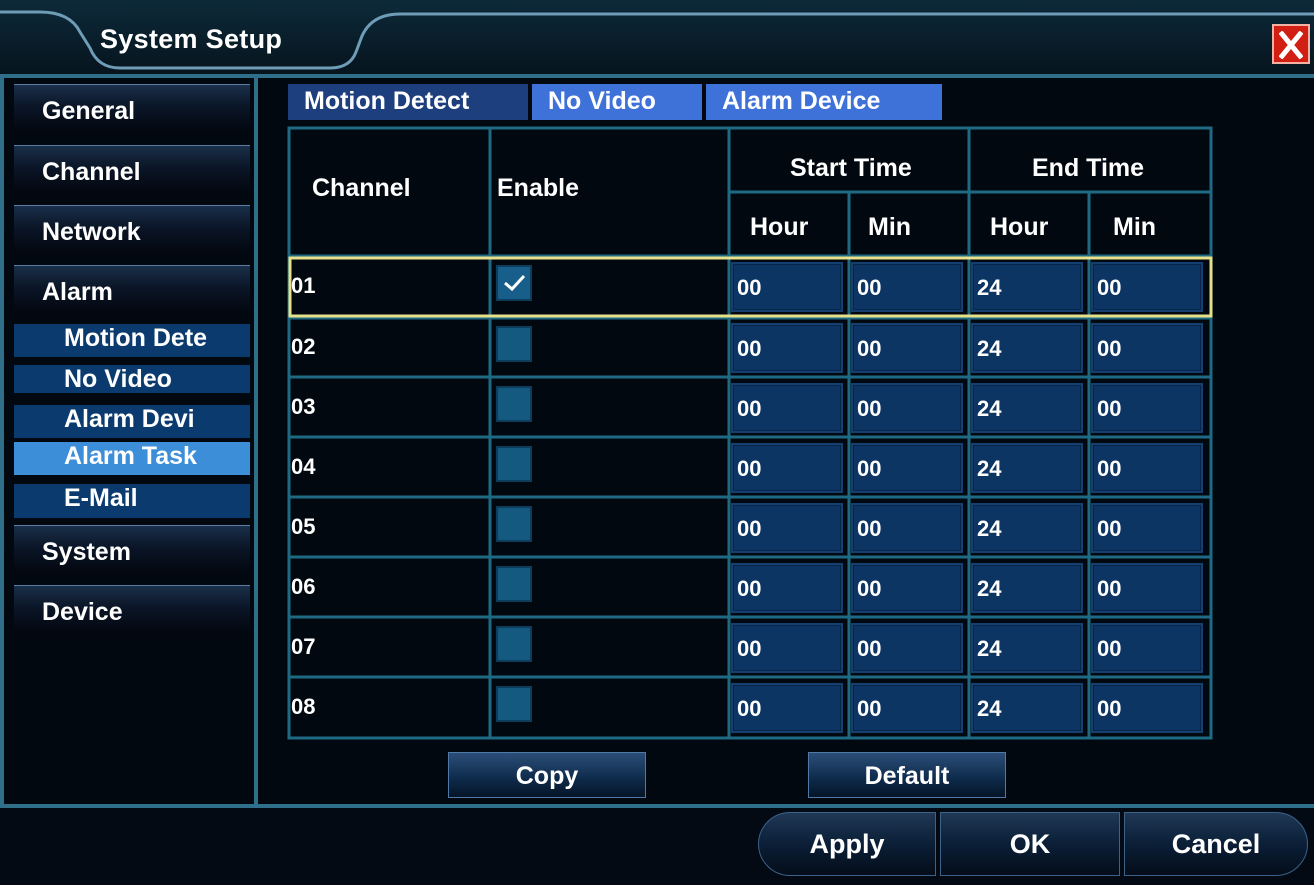  What do you see at coordinates (1135, 227) in the screenshot?
I see `header-end-min: Min` at bounding box center [1135, 227].